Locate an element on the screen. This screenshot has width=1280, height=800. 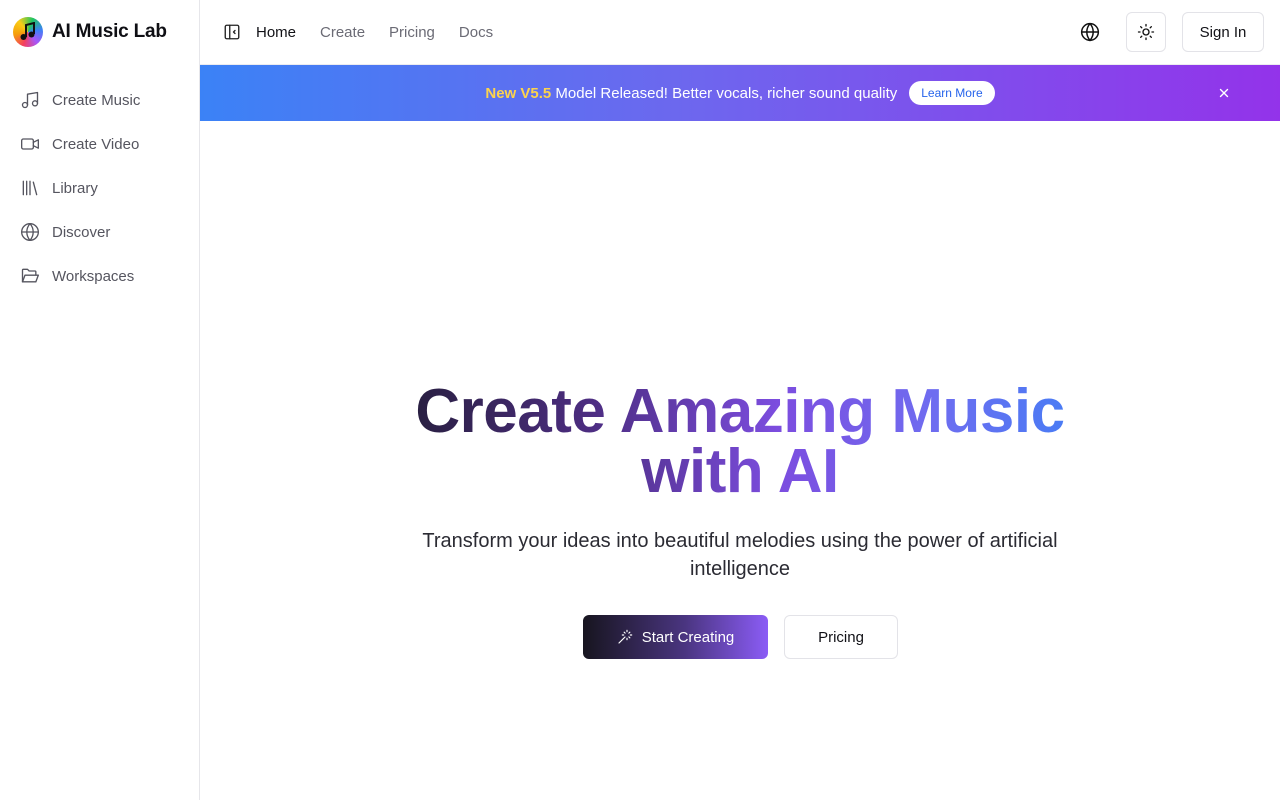
music-note-icon is located at coordinates (30, 100).